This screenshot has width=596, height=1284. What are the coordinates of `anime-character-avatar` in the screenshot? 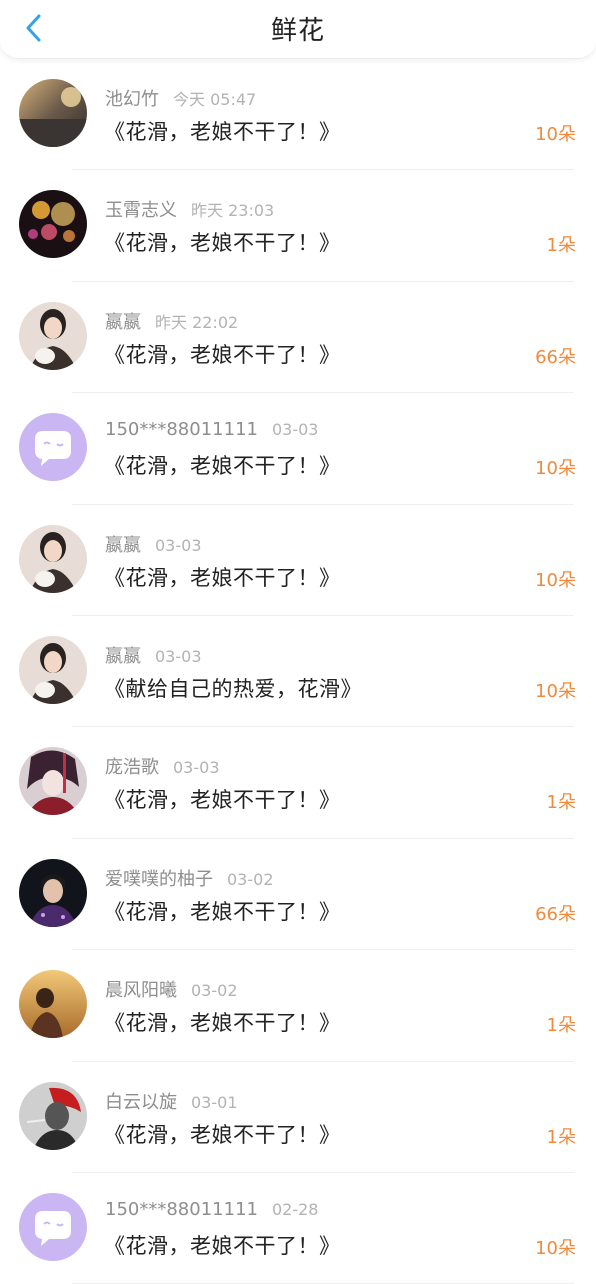 It's located at (53, 781).